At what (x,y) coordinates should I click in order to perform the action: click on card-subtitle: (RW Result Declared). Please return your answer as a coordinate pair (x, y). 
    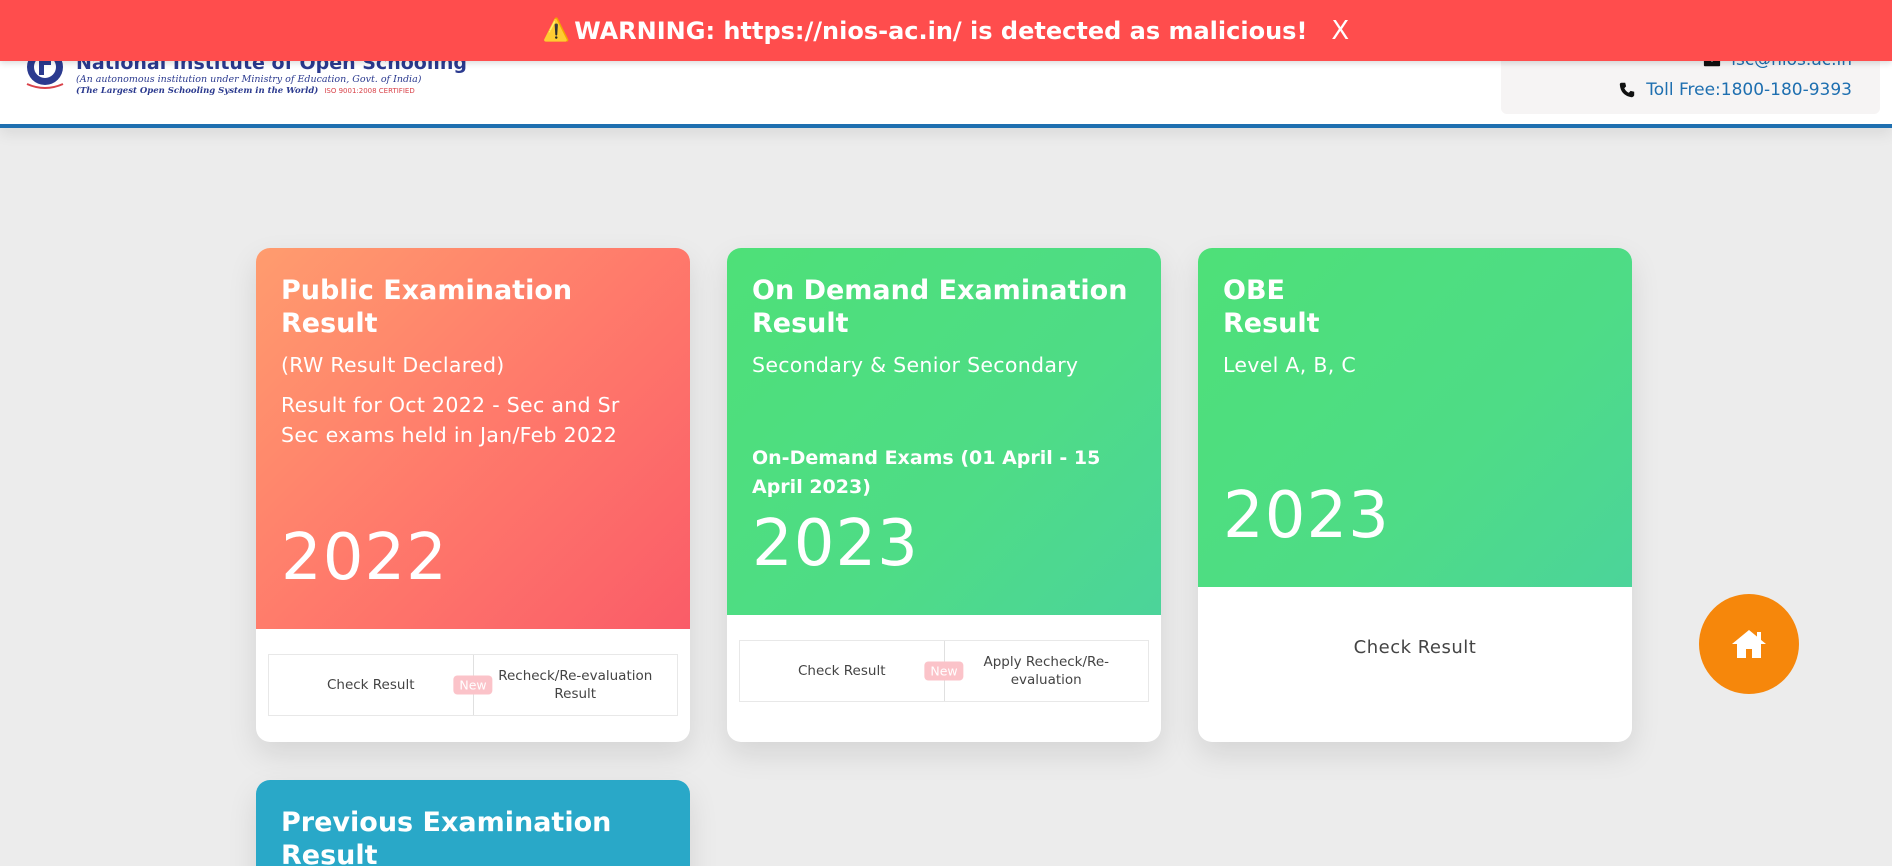
    Looking at the image, I should click on (393, 365).